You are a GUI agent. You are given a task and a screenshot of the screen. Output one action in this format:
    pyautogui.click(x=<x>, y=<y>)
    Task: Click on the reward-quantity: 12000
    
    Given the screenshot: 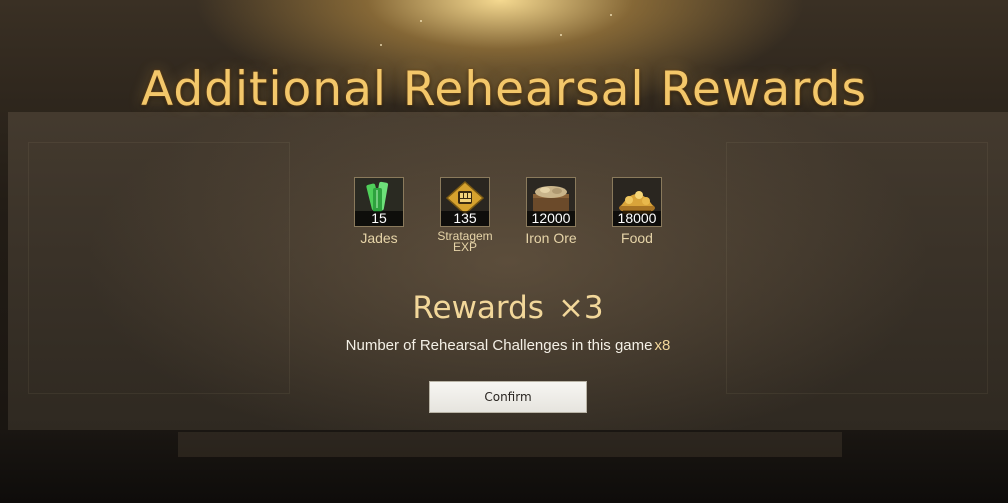 What is the action you would take?
    pyautogui.click(x=551, y=218)
    